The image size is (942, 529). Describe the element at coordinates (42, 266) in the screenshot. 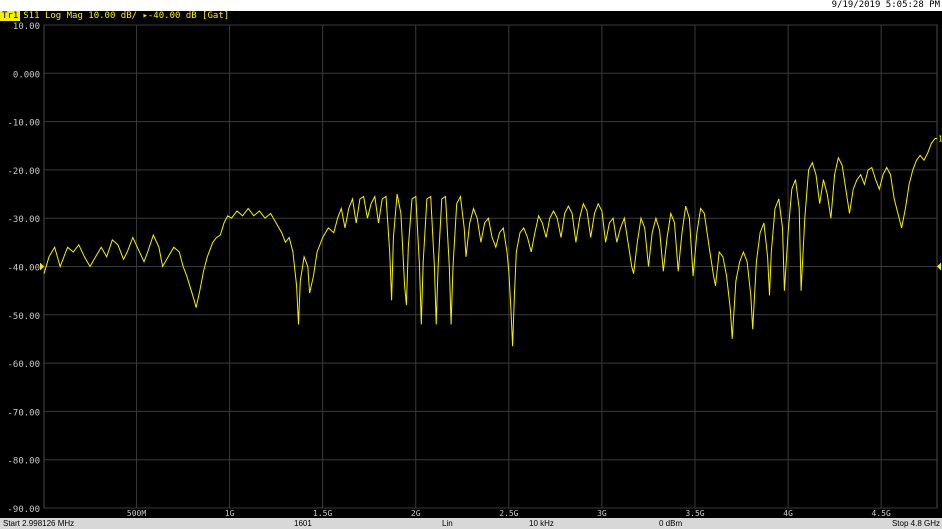

I see `reference-level-marker-left` at that location.